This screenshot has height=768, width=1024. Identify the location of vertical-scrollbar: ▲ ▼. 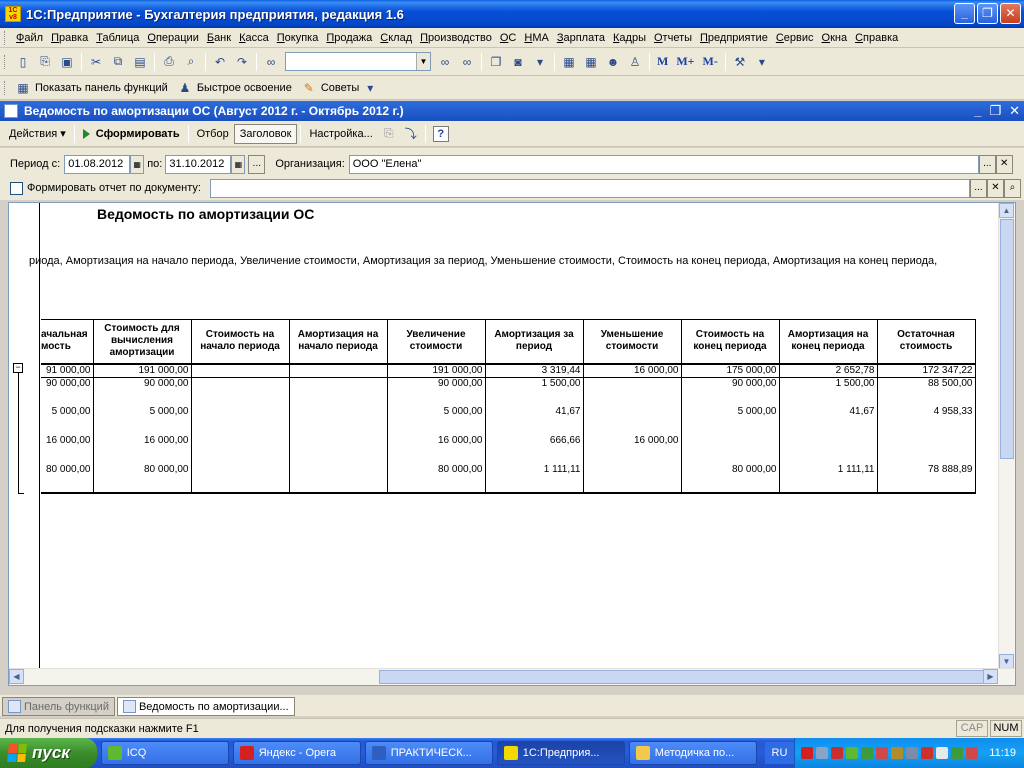
(1006, 436).